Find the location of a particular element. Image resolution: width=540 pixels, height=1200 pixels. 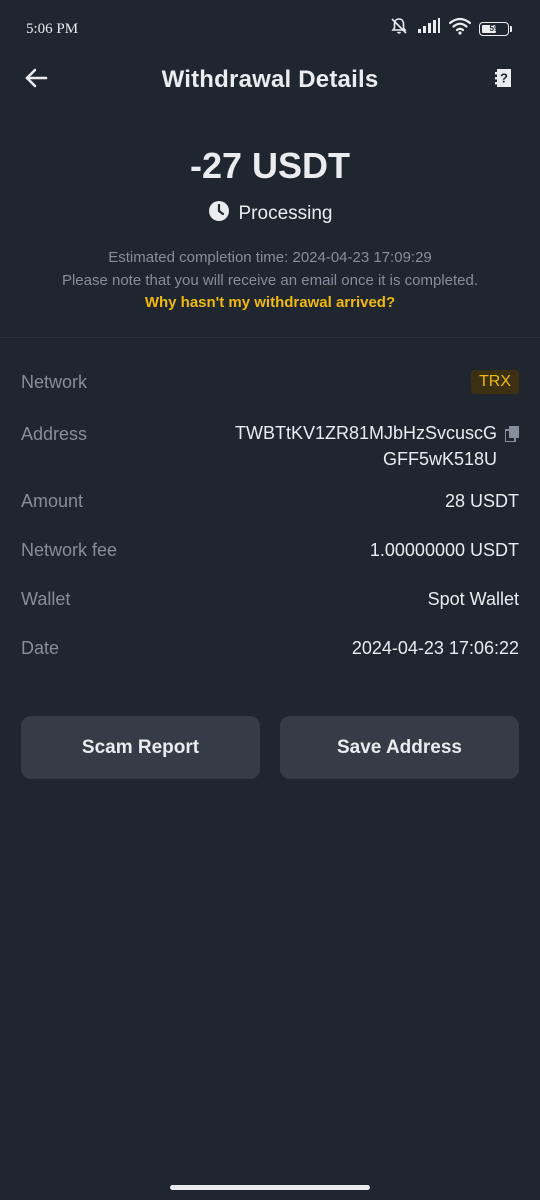

network-badge: TRX is located at coordinates (495, 382).